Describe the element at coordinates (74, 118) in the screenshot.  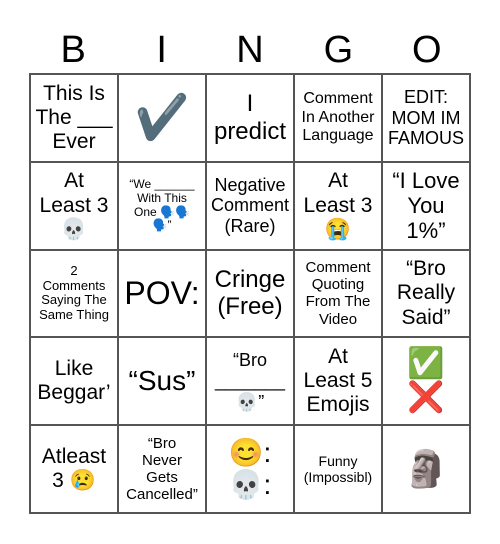
I see `bingo-cell: This Is The ___ Ever` at that location.